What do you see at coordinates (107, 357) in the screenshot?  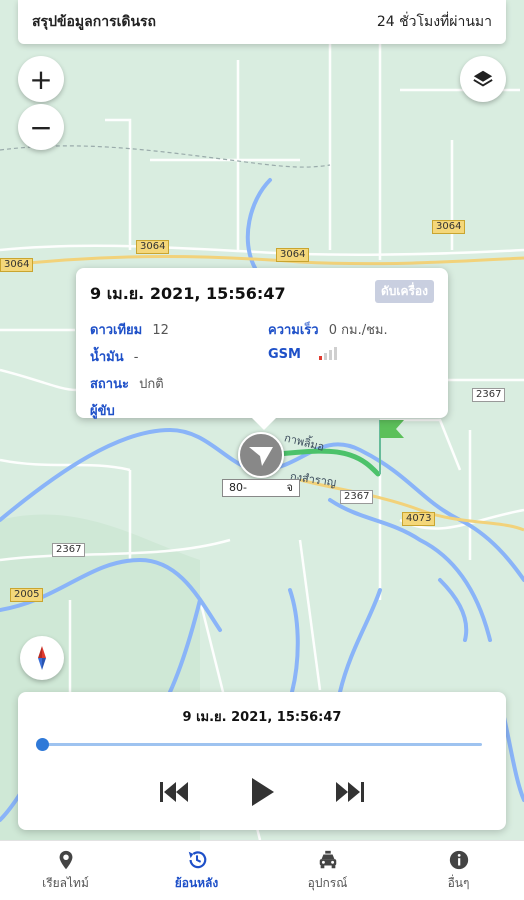 I see `fuel-label: น้ำมัน` at bounding box center [107, 357].